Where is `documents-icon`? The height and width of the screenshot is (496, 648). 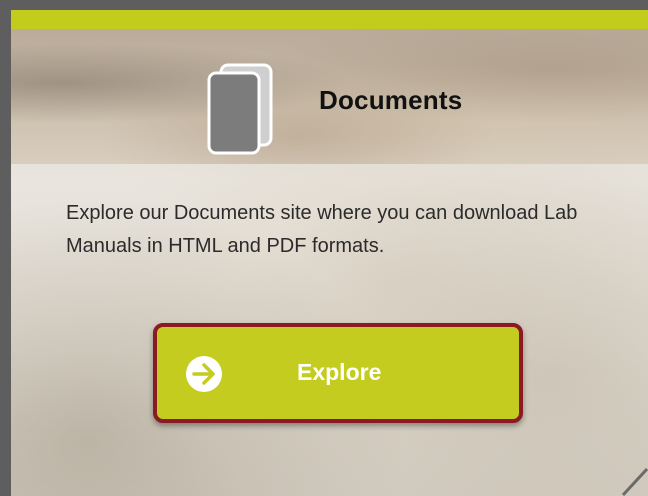 documents-icon is located at coordinates (240, 109).